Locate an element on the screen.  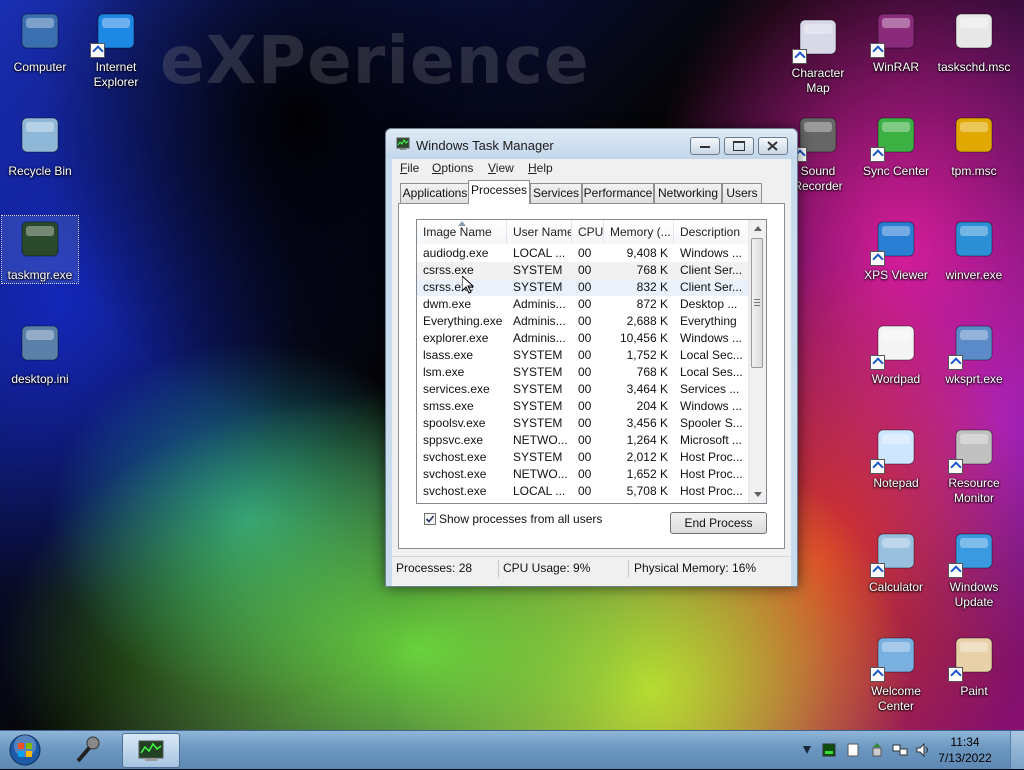
desktop-icon: XPS Viewer is located at coordinates (896, 249).